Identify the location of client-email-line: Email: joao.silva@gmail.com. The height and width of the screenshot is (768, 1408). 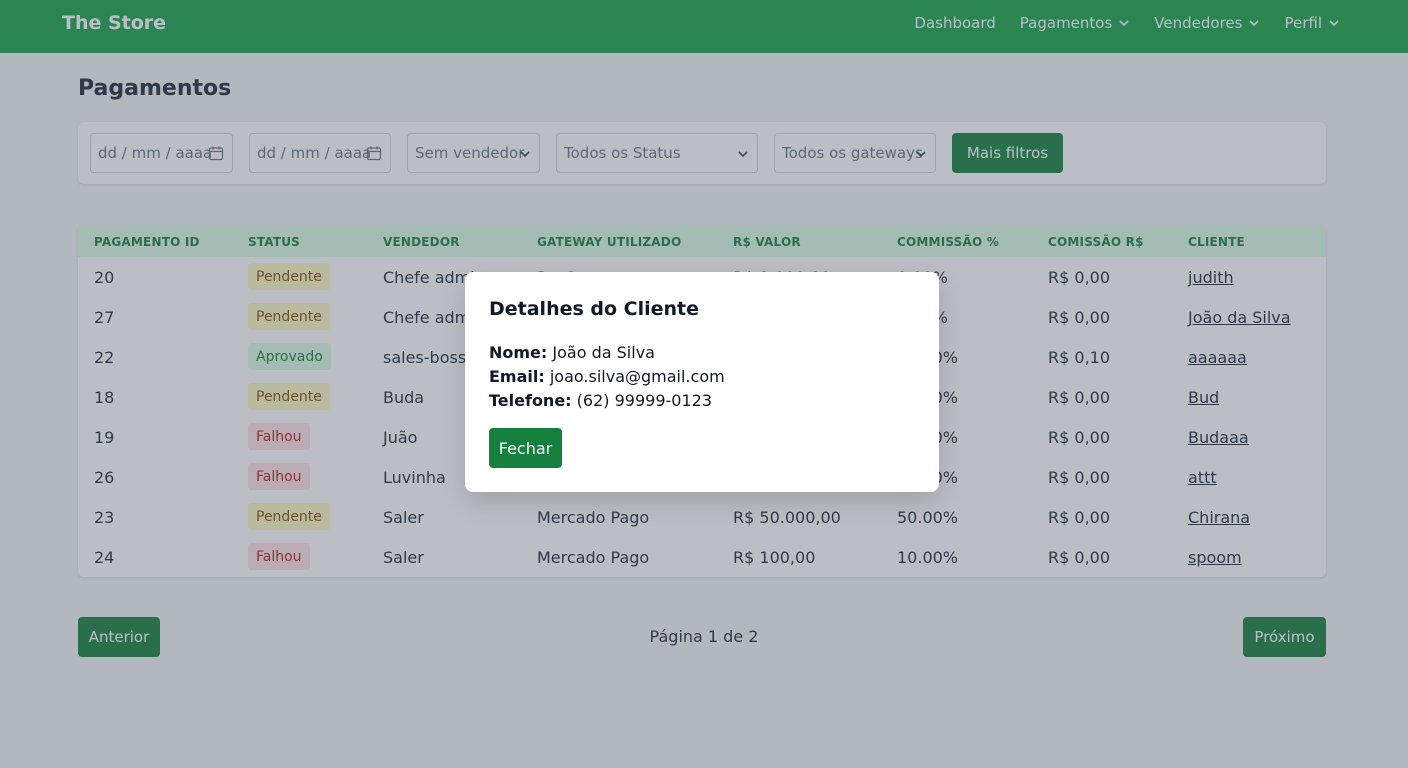
(607, 376).